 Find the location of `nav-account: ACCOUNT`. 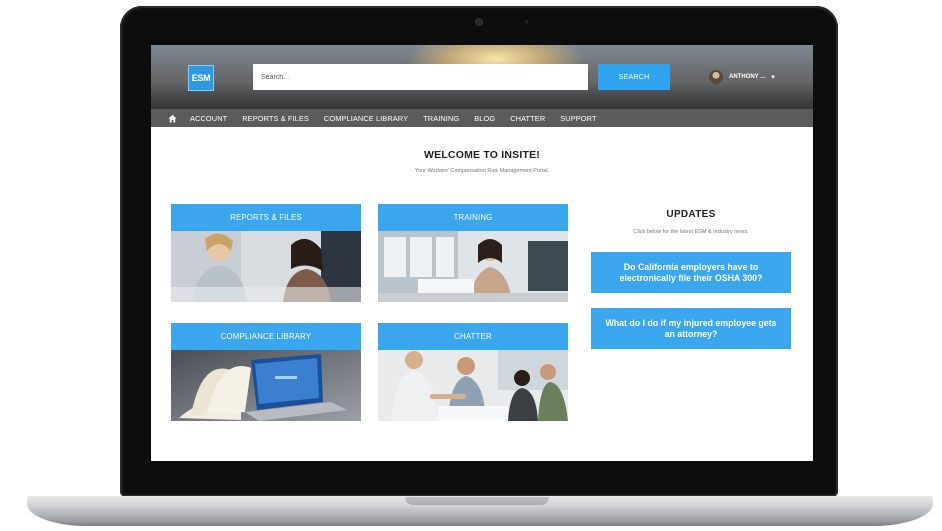

nav-account: ACCOUNT is located at coordinates (208, 118).